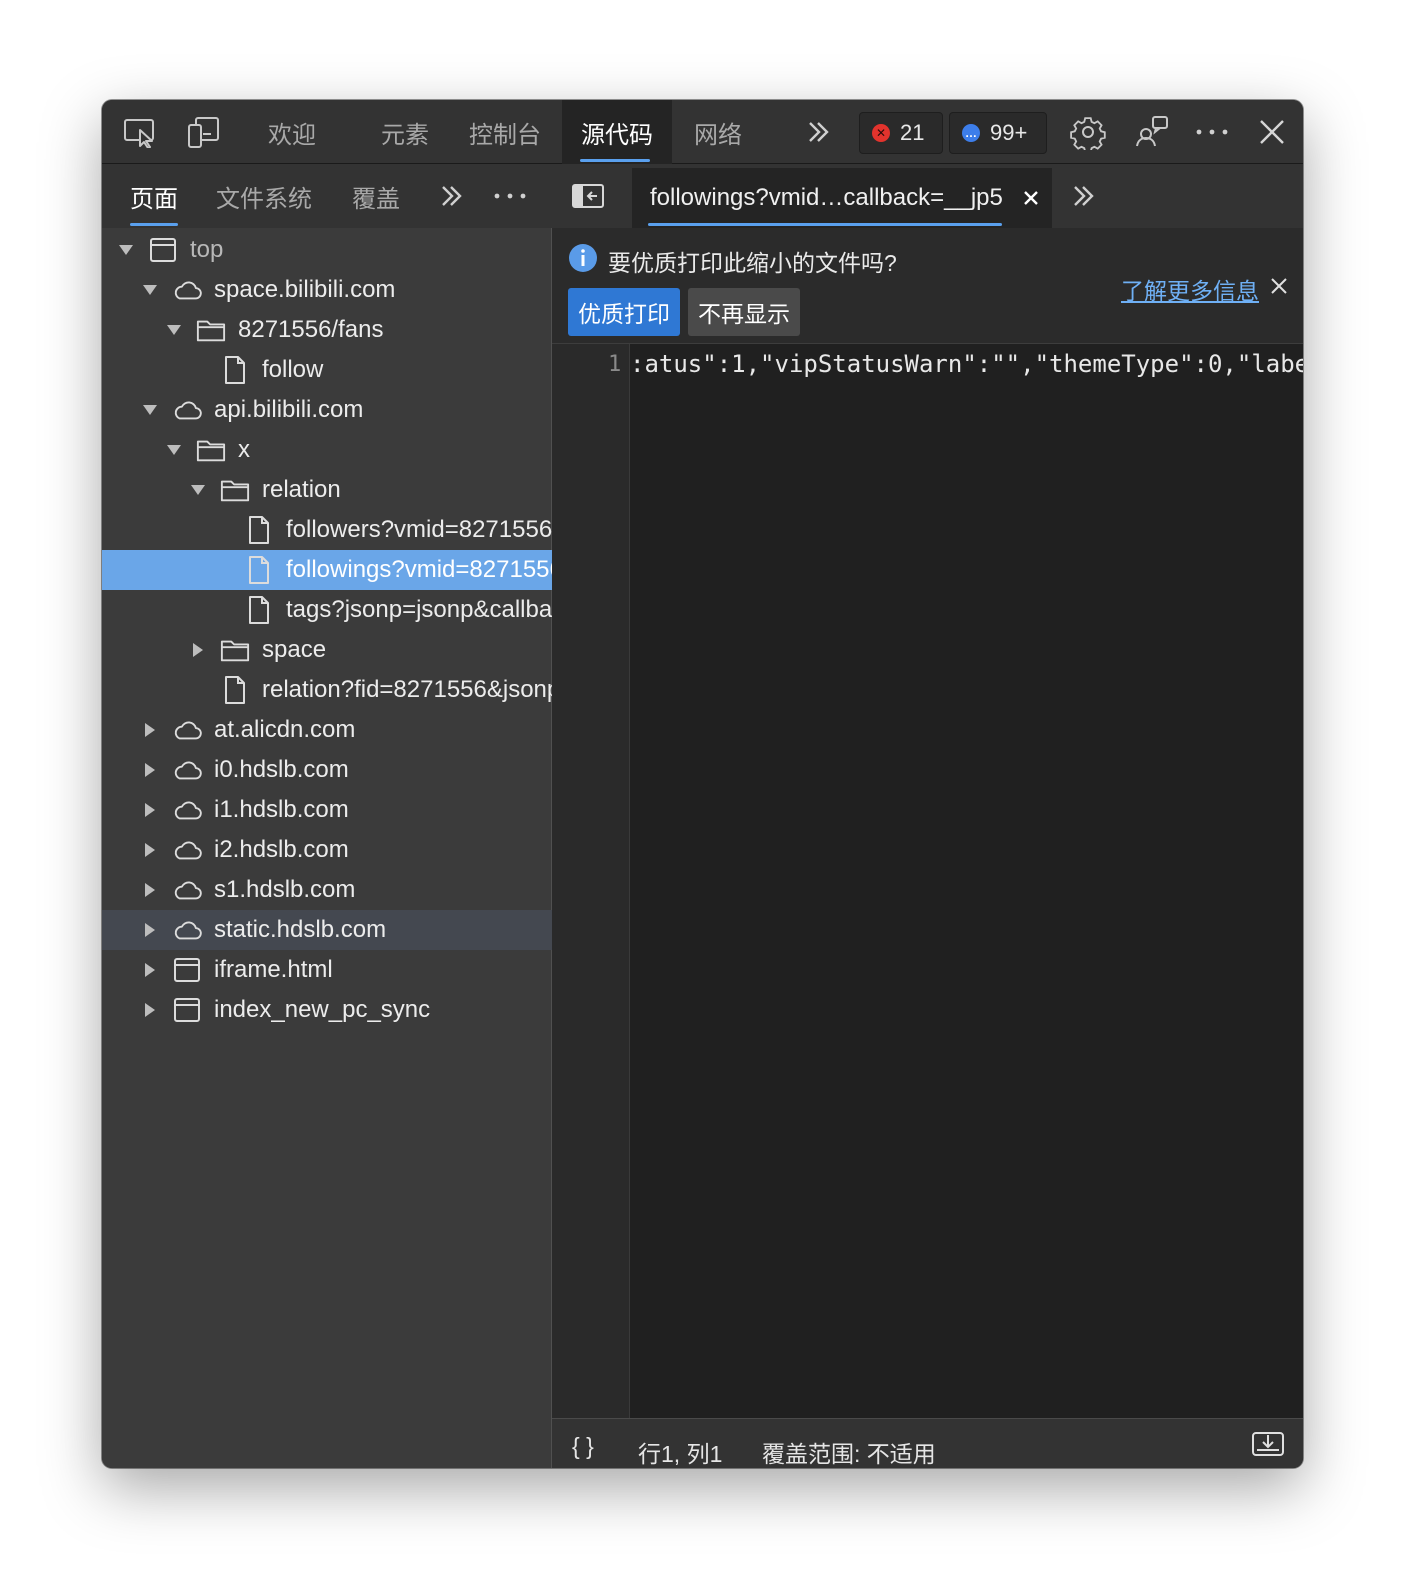 The image size is (1408, 1574). I want to click on tree-item: x, so click(327, 450).